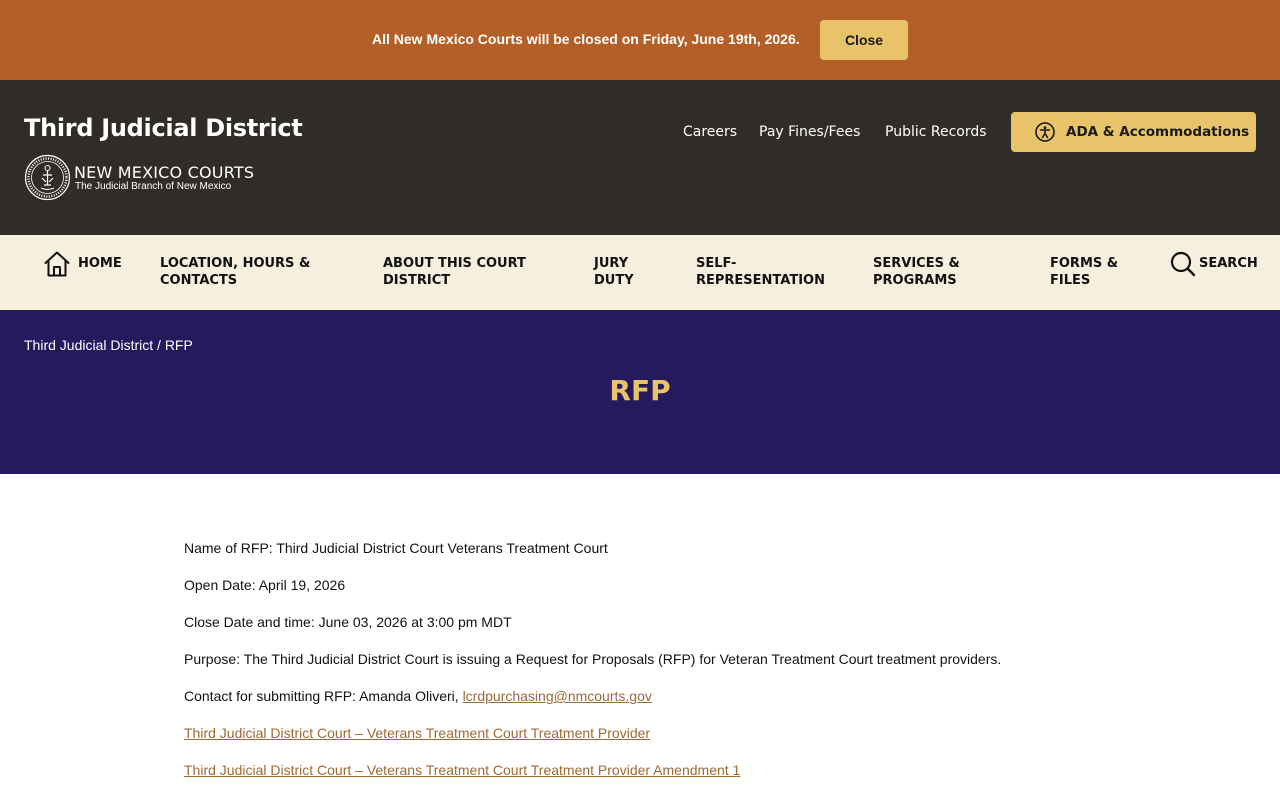 This screenshot has height=800, width=1280. Describe the element at coordinates (624, 272) in the screenshot. I see `nav-item-jury-duty: JURY DUTY` at that location.